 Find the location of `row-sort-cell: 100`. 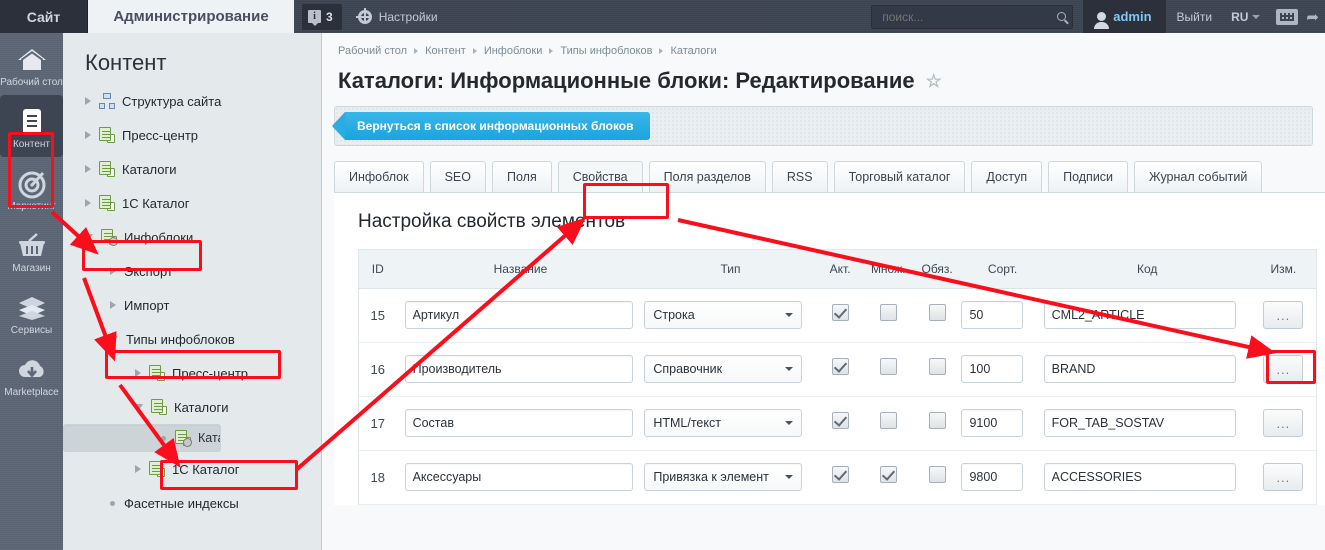

row-sort-cell: 100 is located at coordinates (1002, 369).